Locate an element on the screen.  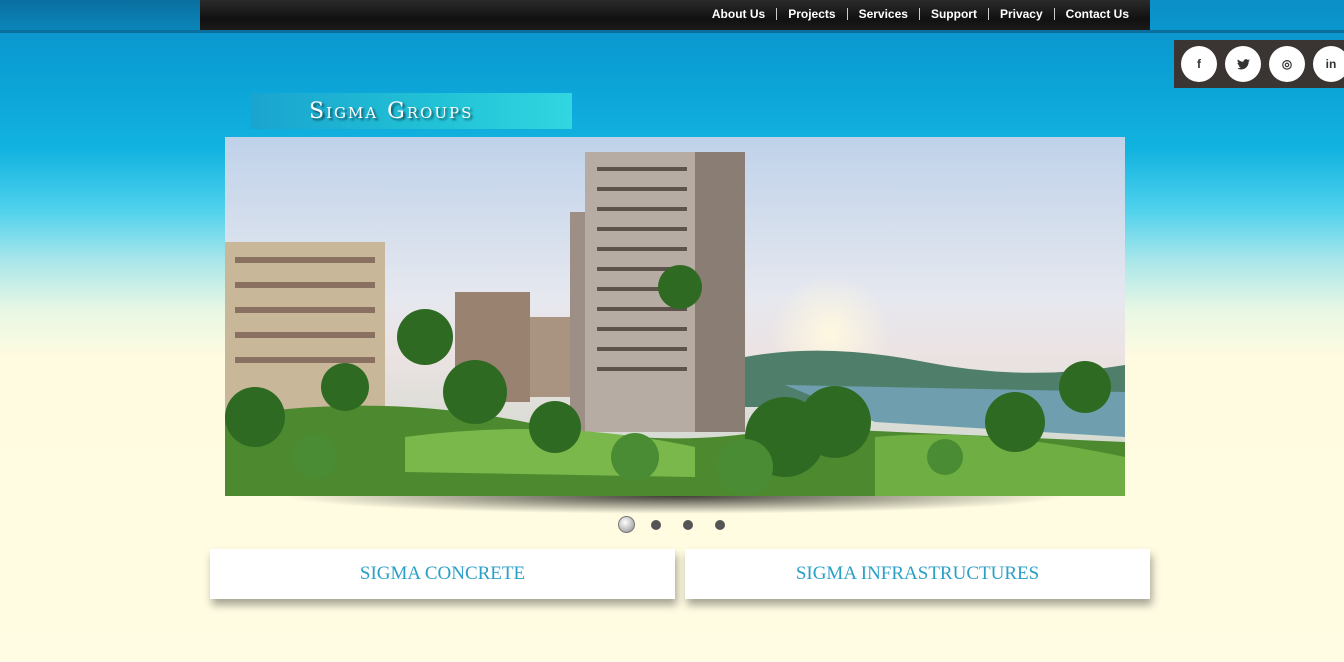
facebook-icon: f is located at coordinates (1199, 64).